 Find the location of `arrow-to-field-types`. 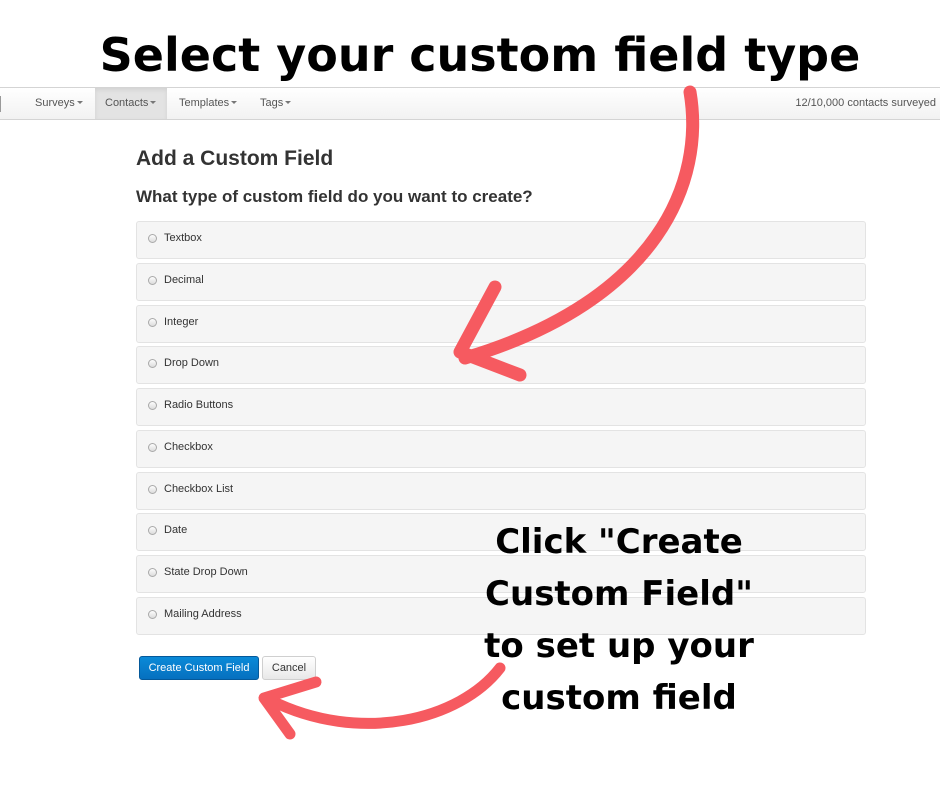

arrow-to-field-types is located at coordinates (576, 233).